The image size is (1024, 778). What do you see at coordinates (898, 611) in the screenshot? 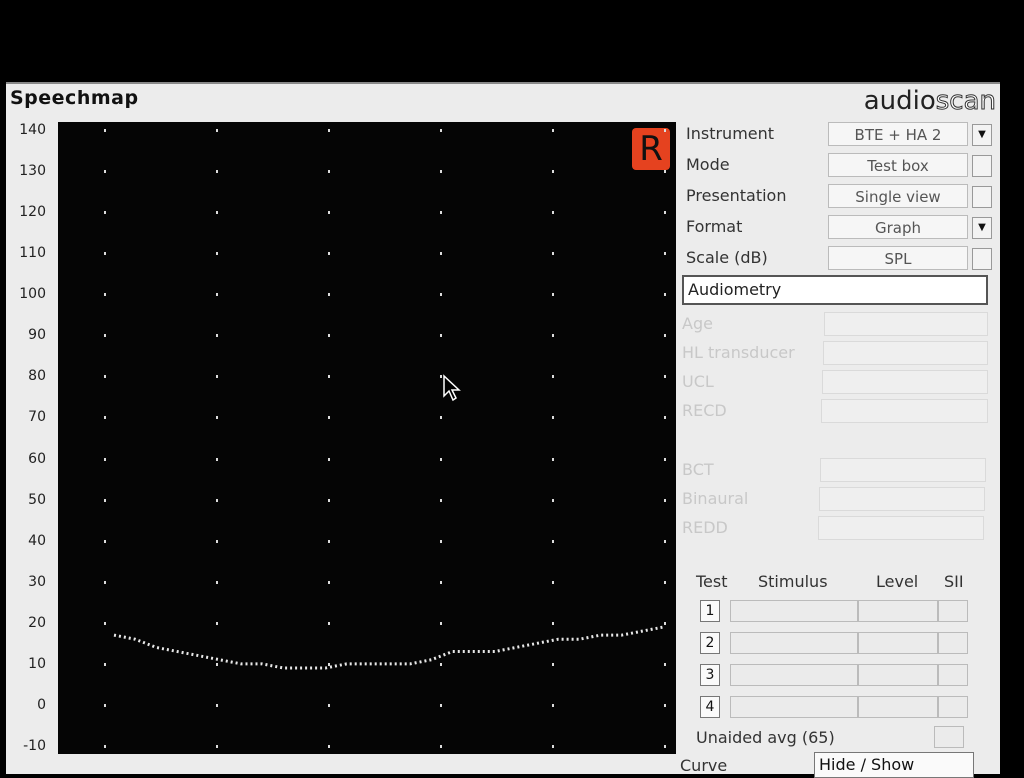
I see `test-1-level` at bounding box center [898, 611].